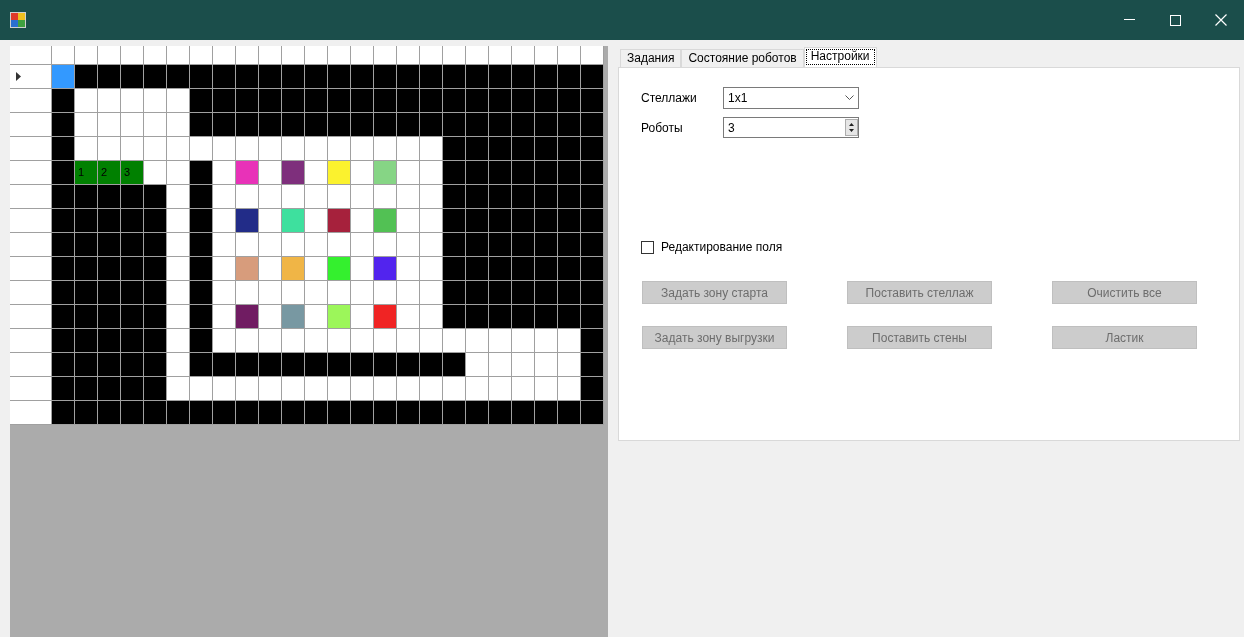  I want to click on tab: Состояние роботов, so click(742, 58).